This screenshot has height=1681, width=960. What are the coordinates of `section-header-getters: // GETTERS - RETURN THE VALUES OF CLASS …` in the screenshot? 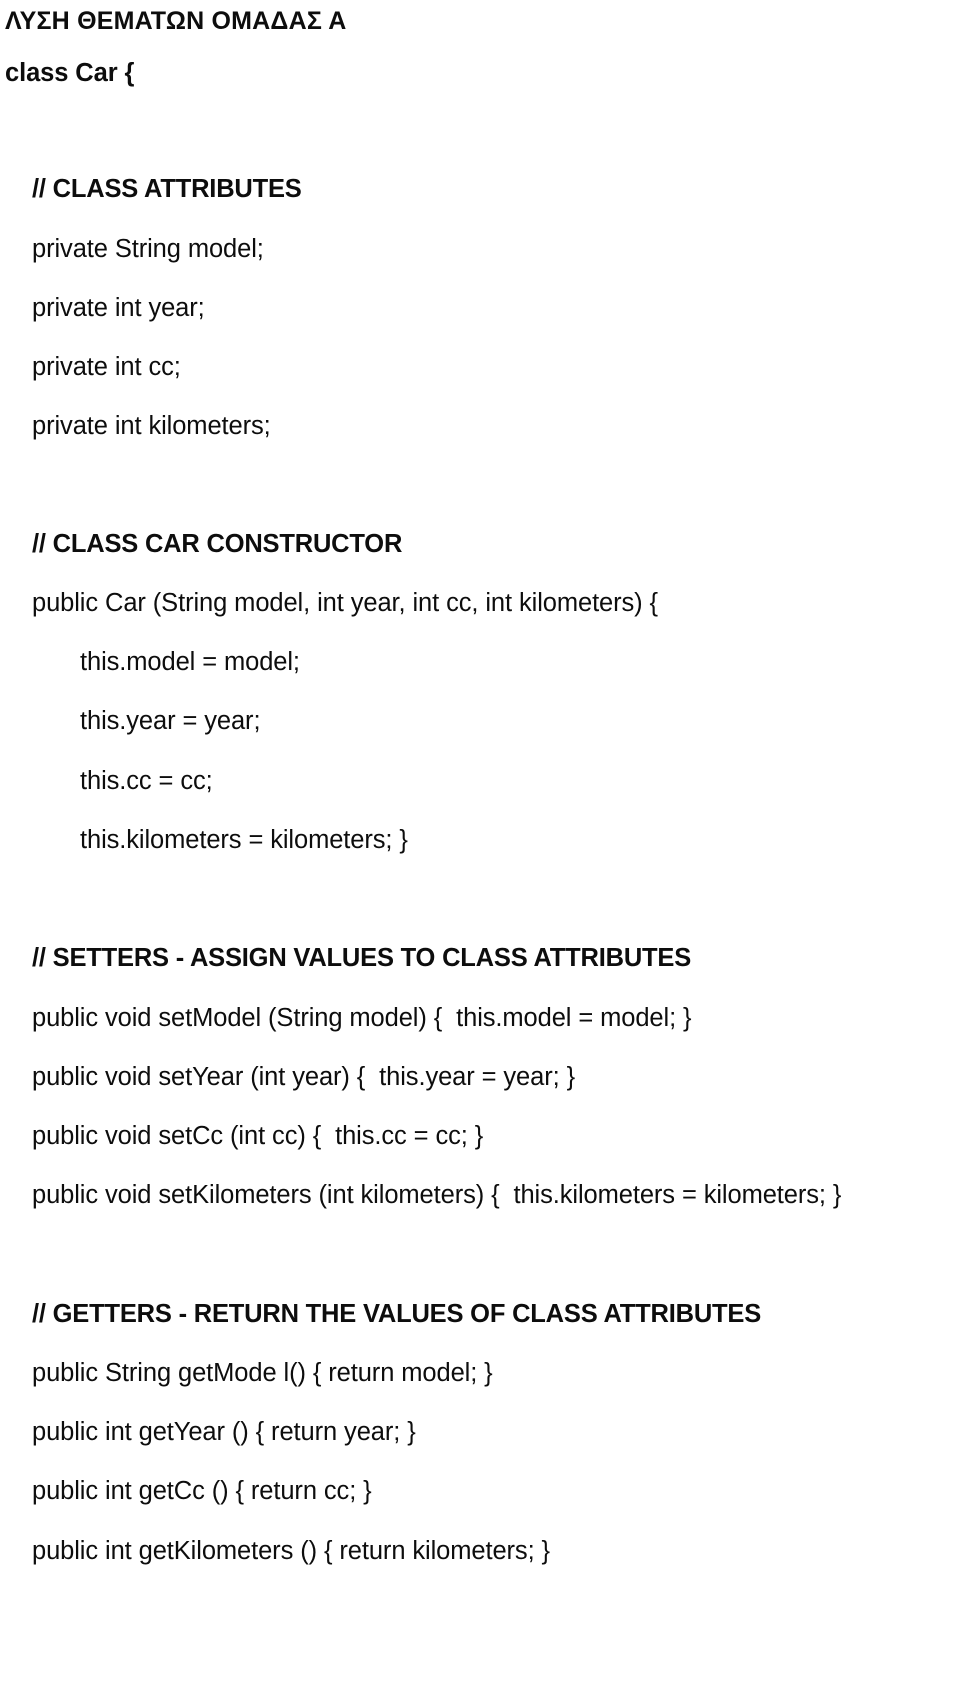 It's located at (397, 1314).